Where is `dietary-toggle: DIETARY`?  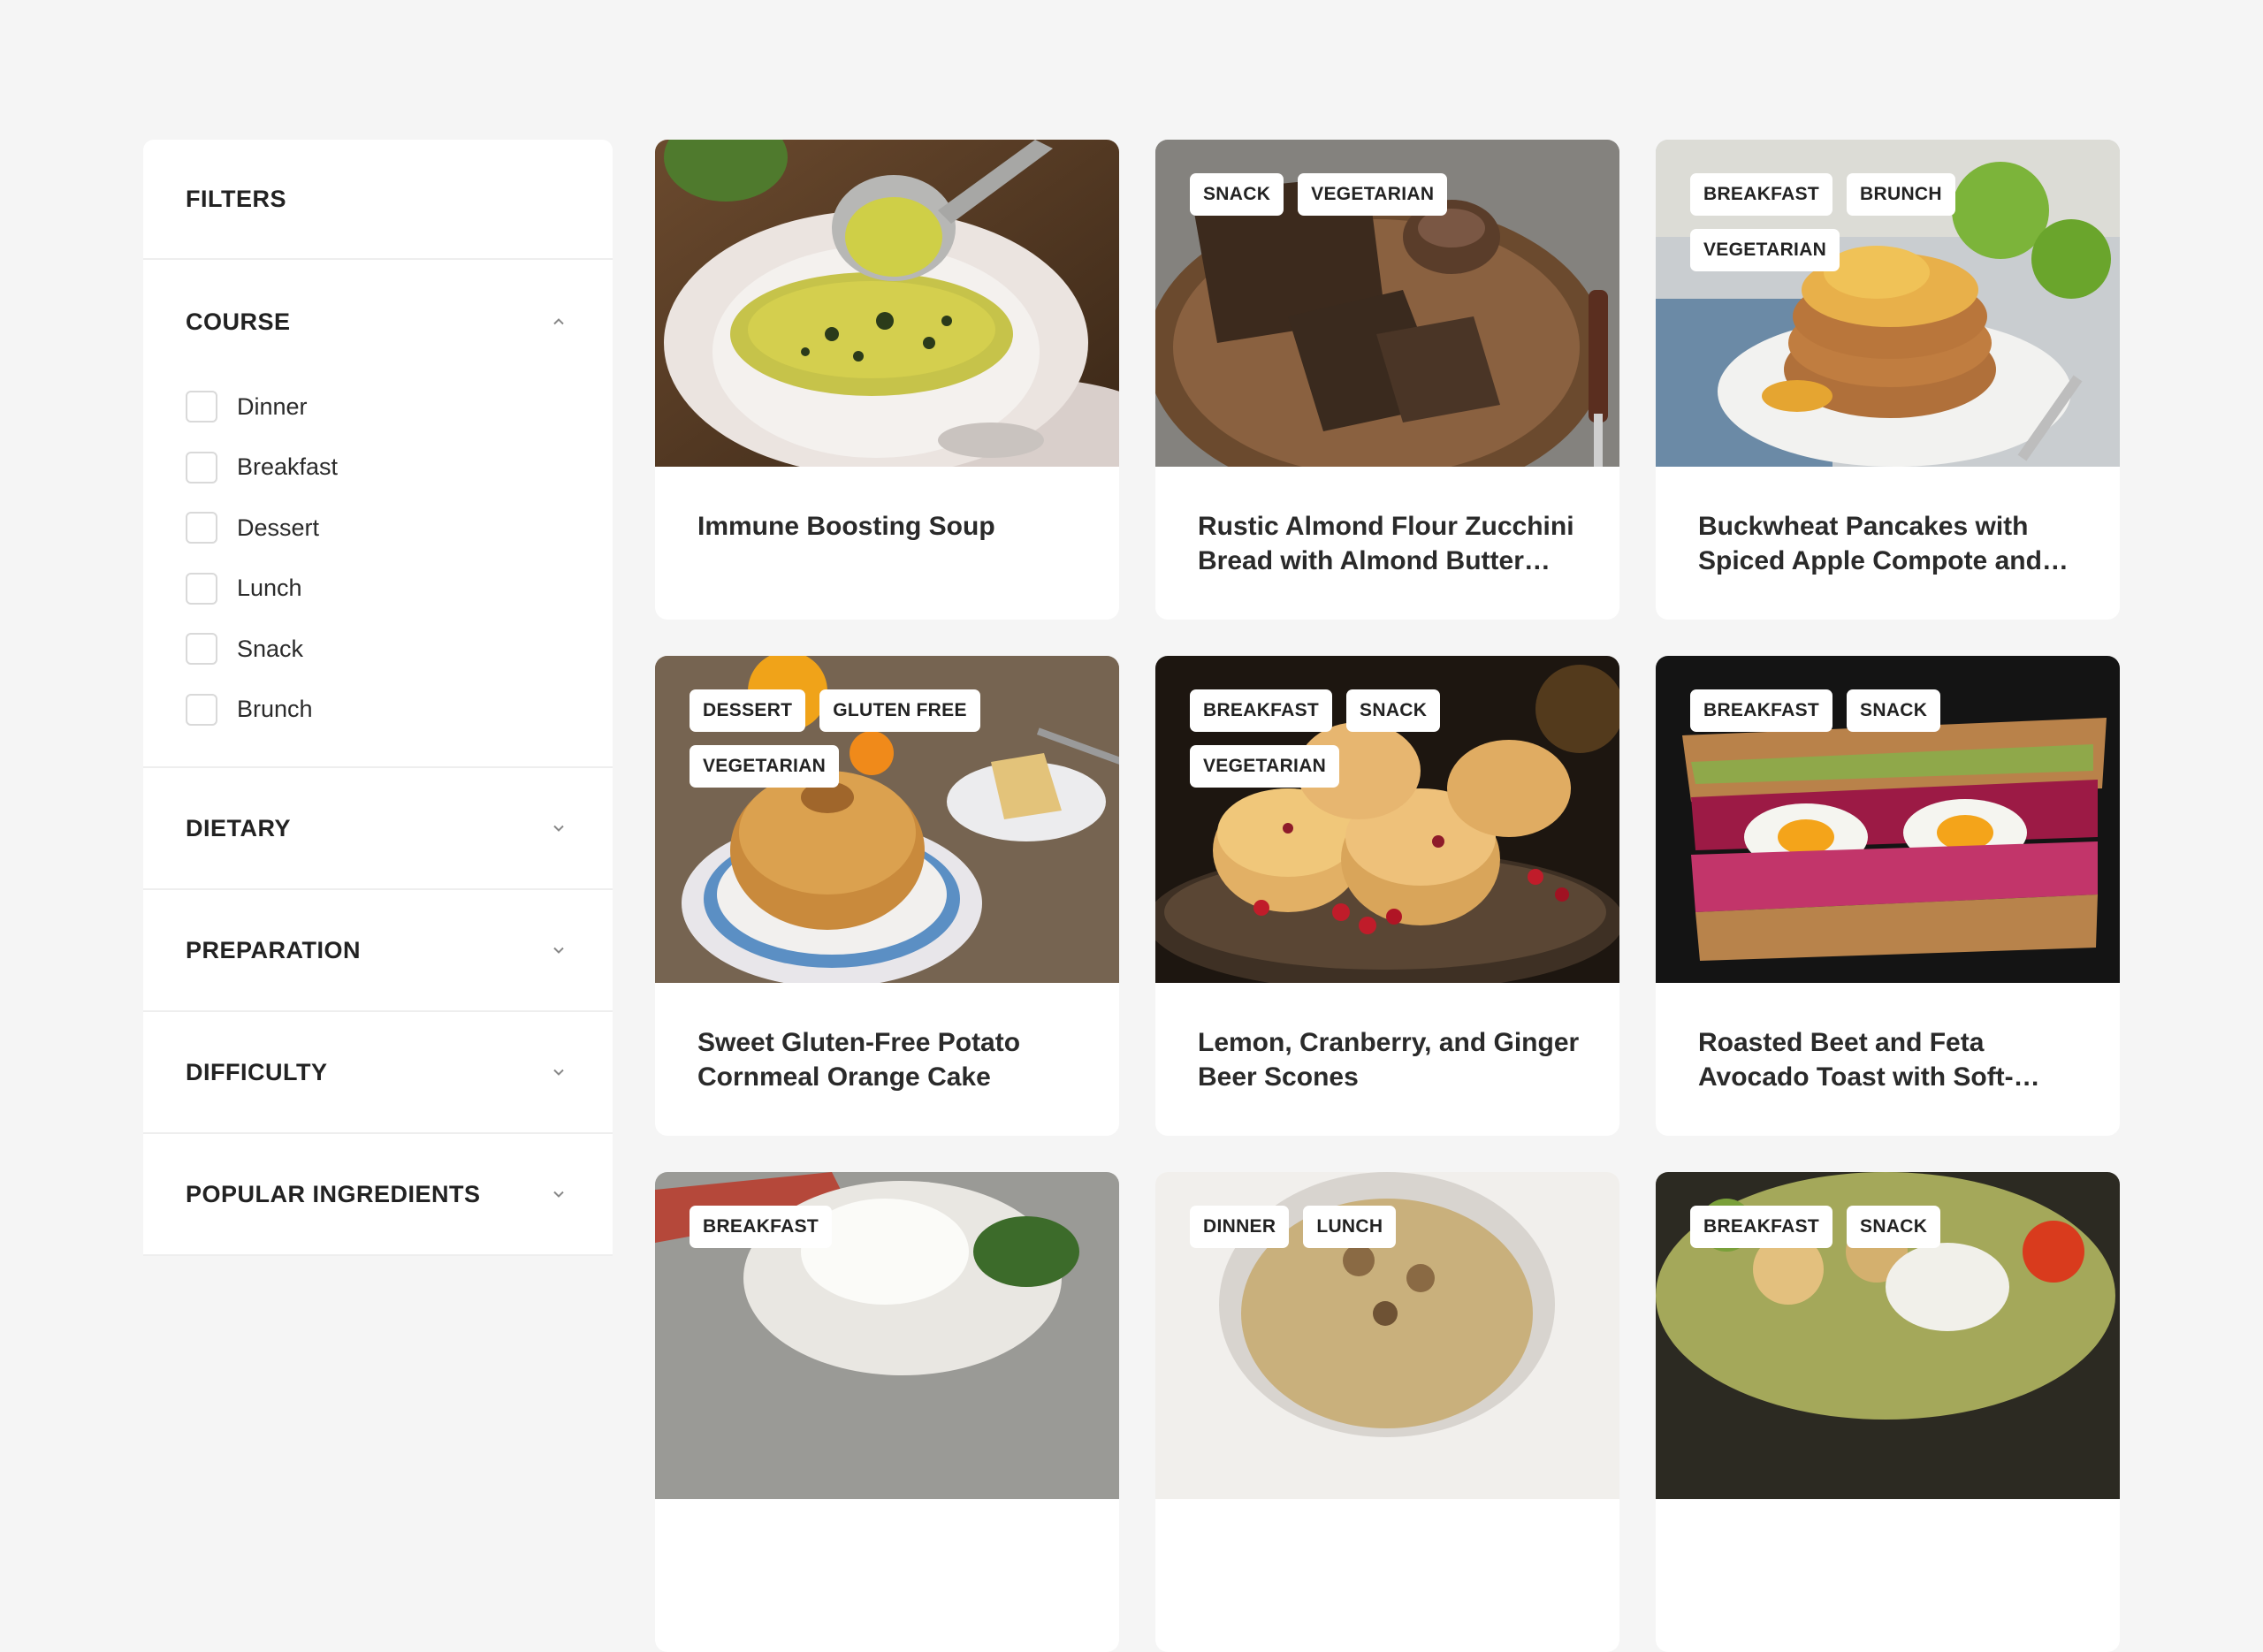 dietary-toggle: DIETARY is located at coordinates (378, 828).